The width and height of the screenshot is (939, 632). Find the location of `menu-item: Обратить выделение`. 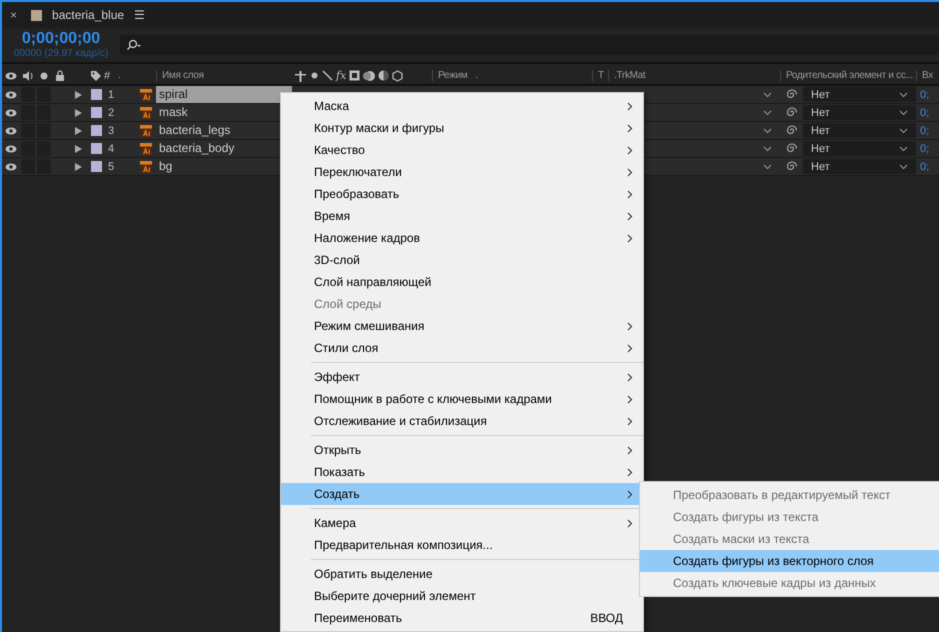

menu-item: Обратить выделение is located at coordinates (462, 574).